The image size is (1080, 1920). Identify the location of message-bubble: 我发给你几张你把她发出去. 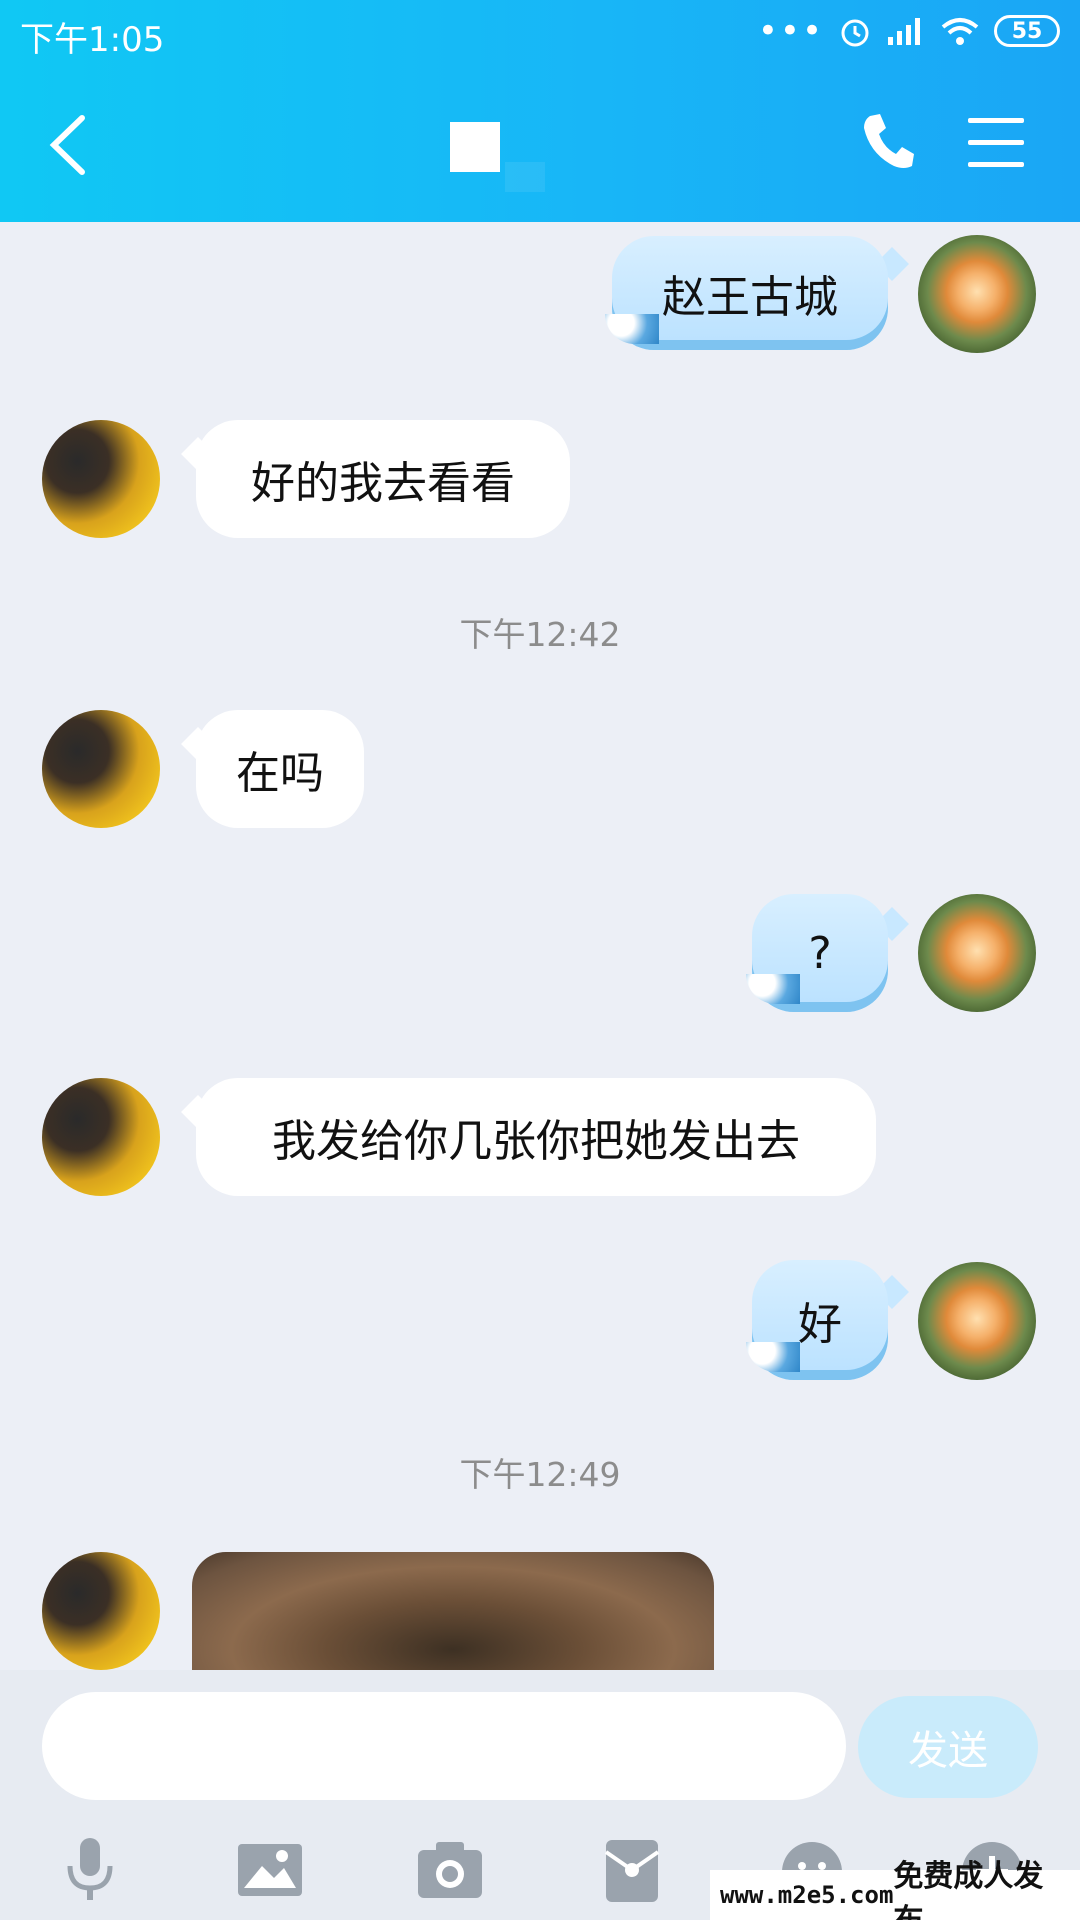
(536, 1137).